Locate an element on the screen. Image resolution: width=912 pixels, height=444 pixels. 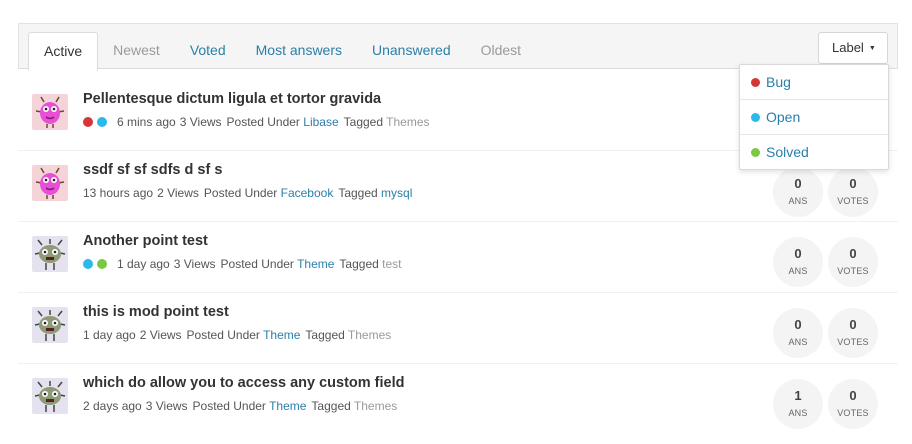
label-option-text: Bug is located at coordinates (778, 82).